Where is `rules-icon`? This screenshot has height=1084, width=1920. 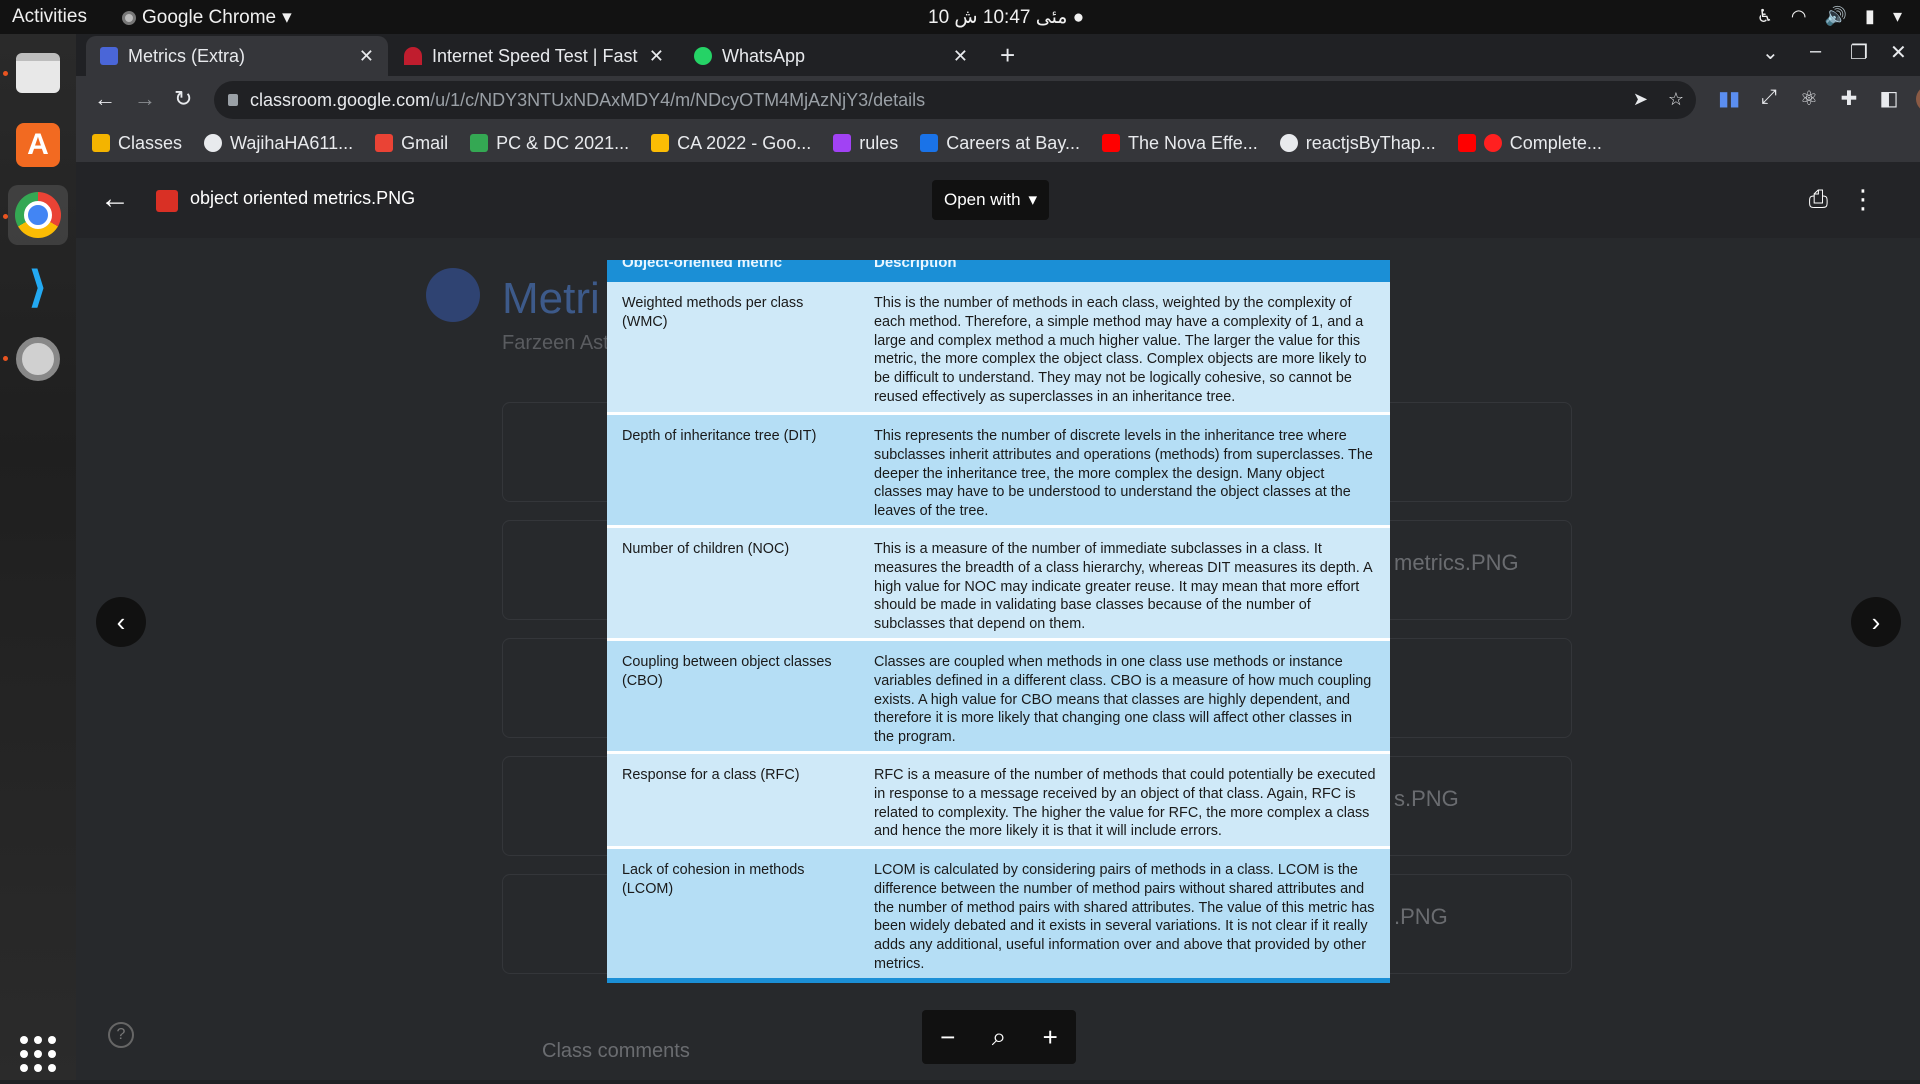
rules-icon is located at coordinates (842, 143).